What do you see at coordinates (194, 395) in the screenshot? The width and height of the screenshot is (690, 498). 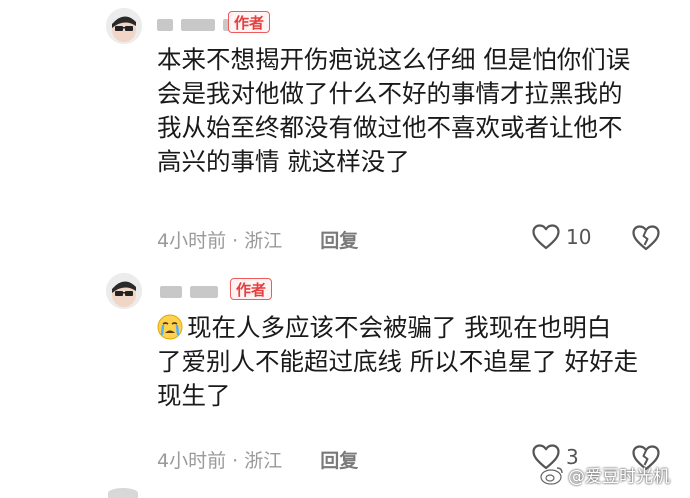 I see `comment-line: 现生了` at bounding box center [194, 395].